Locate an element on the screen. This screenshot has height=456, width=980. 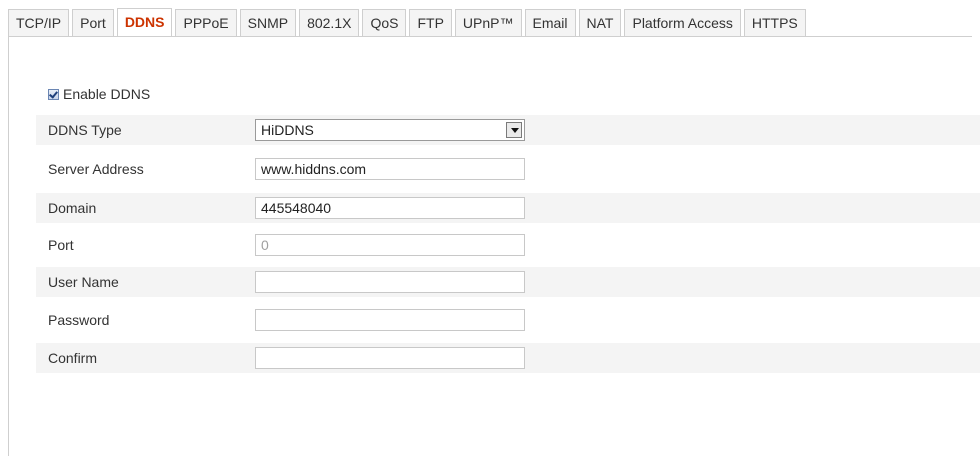
confirm-row: Confirm is located at coordinates (508, 358).